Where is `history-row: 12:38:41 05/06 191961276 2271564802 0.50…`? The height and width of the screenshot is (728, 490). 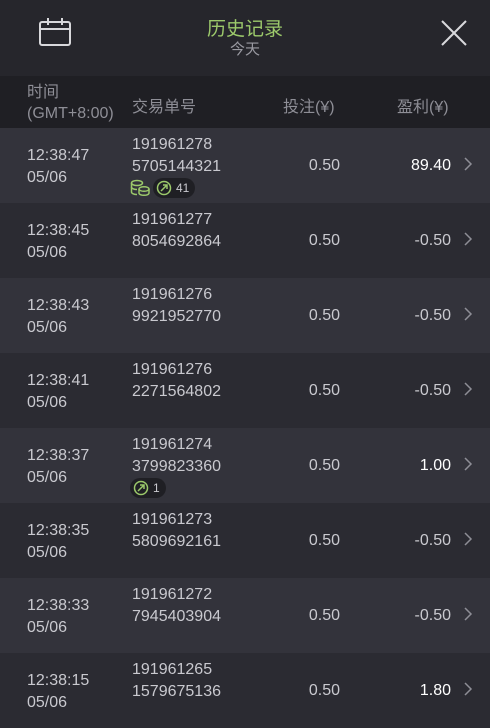 history-row: 12:38:41 05/06 191961276 2271564802 0.50… is located at coordinates (245, 390).